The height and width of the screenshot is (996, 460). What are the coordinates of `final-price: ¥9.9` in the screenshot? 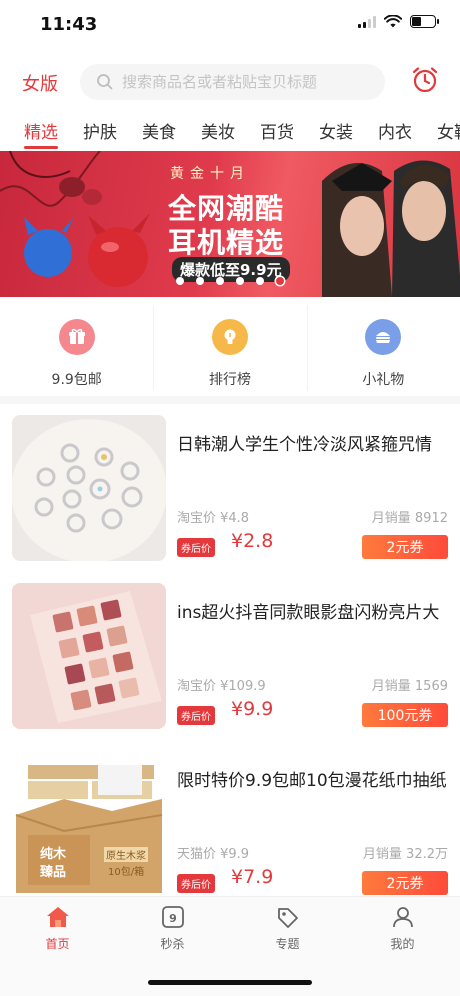 It's located at (252, 709).